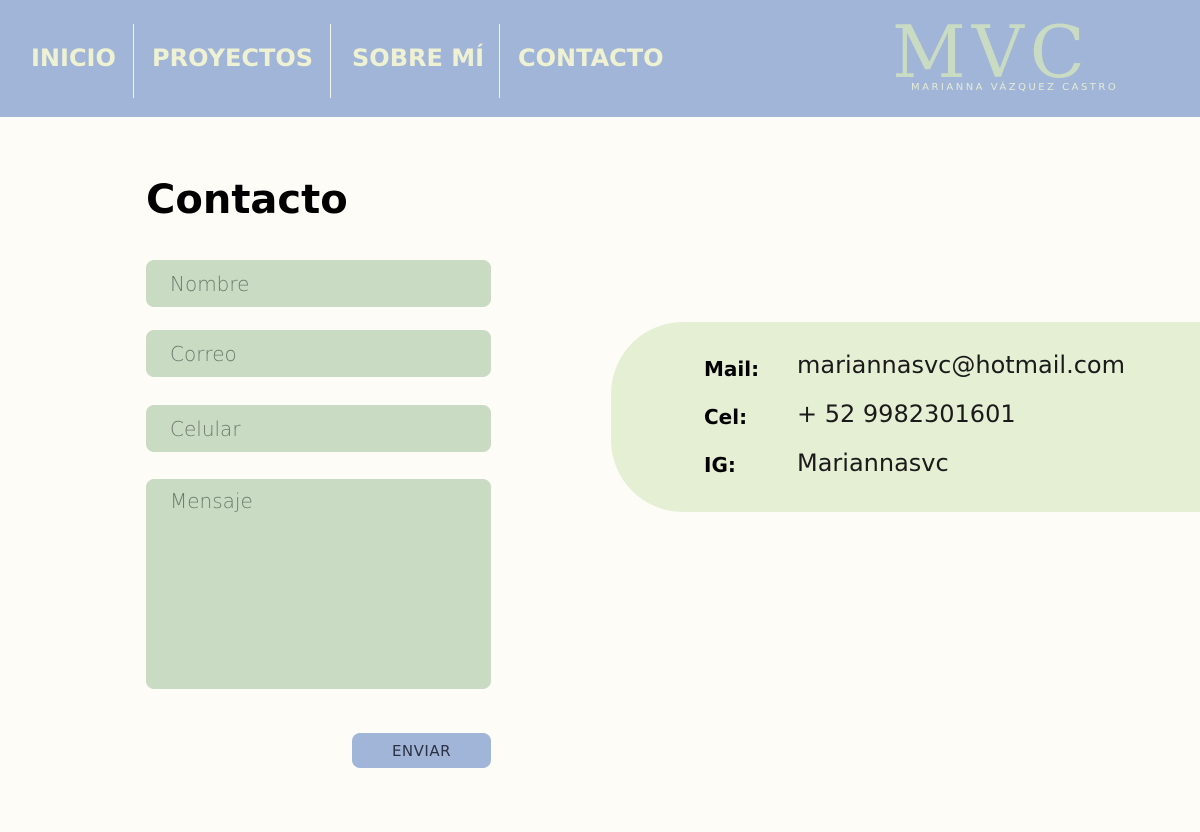 The height and width of the screenshot is (832, 1200). I want to click on logo-monogram: MVC, so click(991, 52).